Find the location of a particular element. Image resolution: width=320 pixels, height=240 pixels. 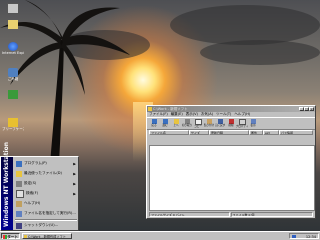

status-bar: ファイルサイズ 0 バイト ファイル数 0 個 is located at coordinates (231, 214).